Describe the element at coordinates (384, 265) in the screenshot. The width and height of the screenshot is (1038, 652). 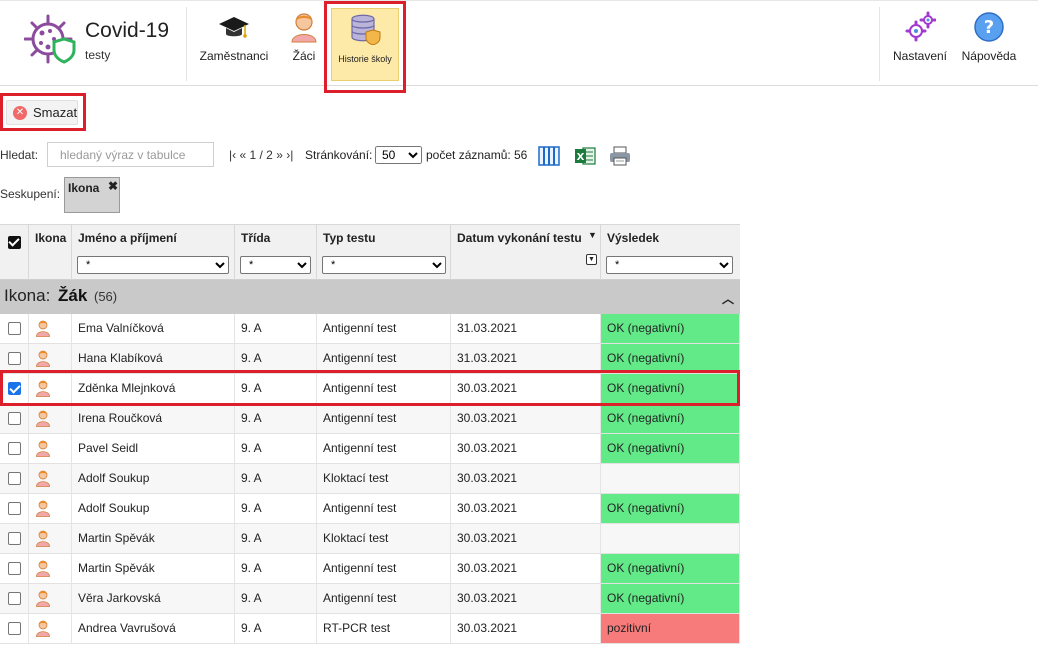
I see `type-filter-select: *` at that location.